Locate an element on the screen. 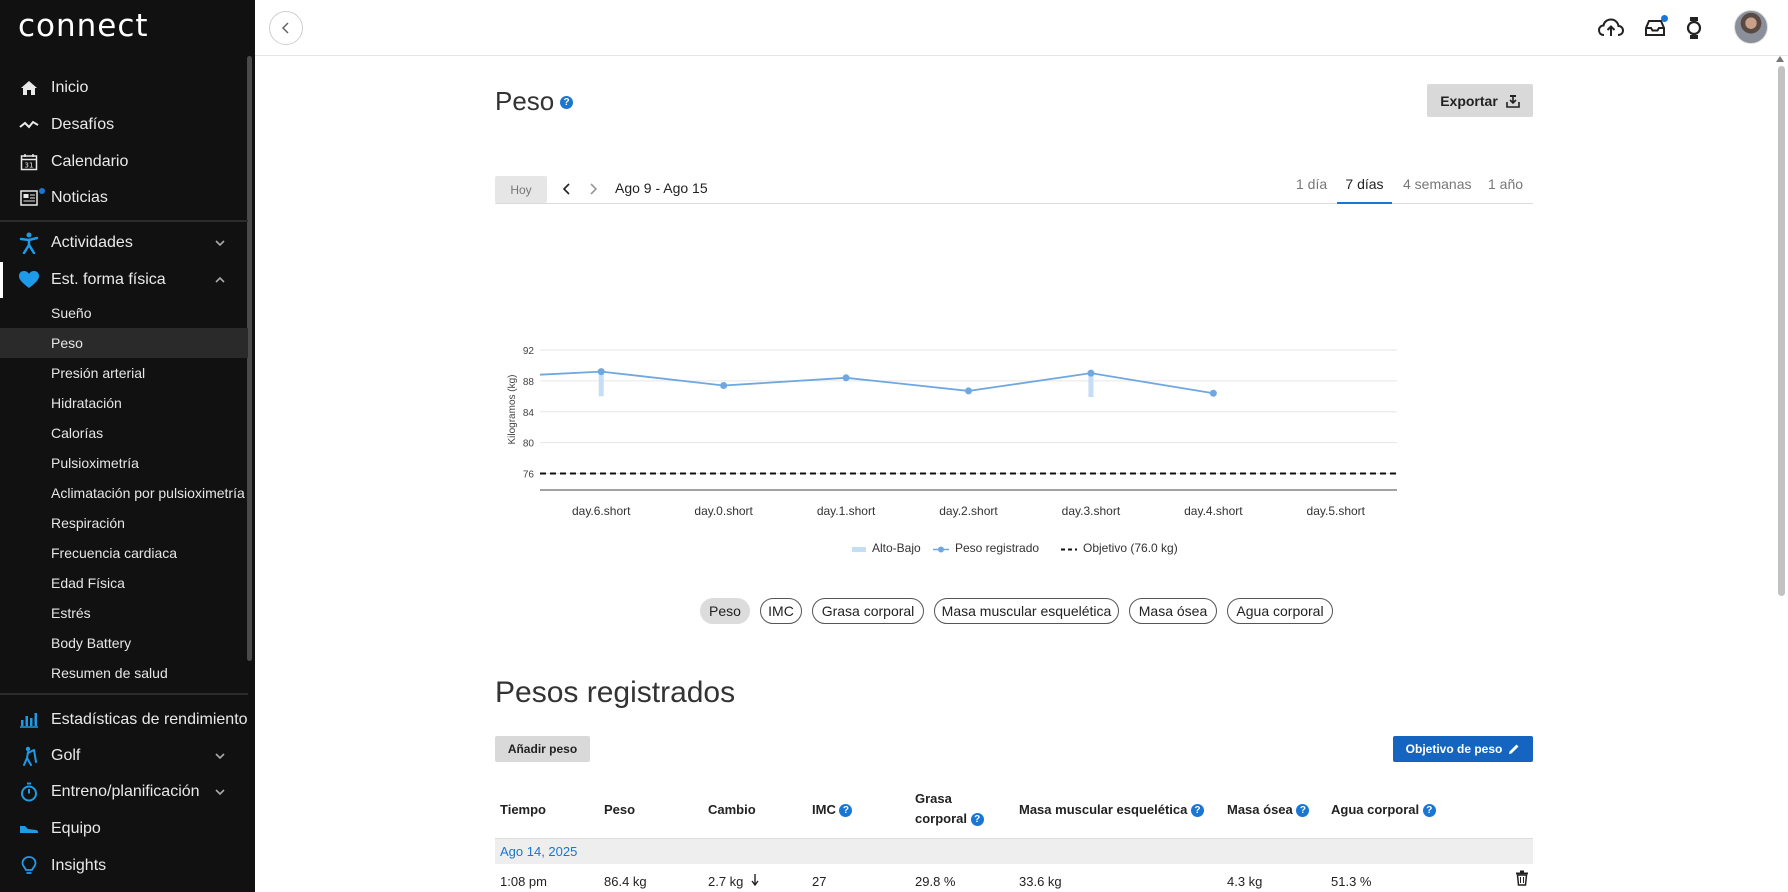 Image resolution: width=1788 pixels, height=892 pixels. sidebar-sub-estres: Estrés is located at coordinates (124, 613).